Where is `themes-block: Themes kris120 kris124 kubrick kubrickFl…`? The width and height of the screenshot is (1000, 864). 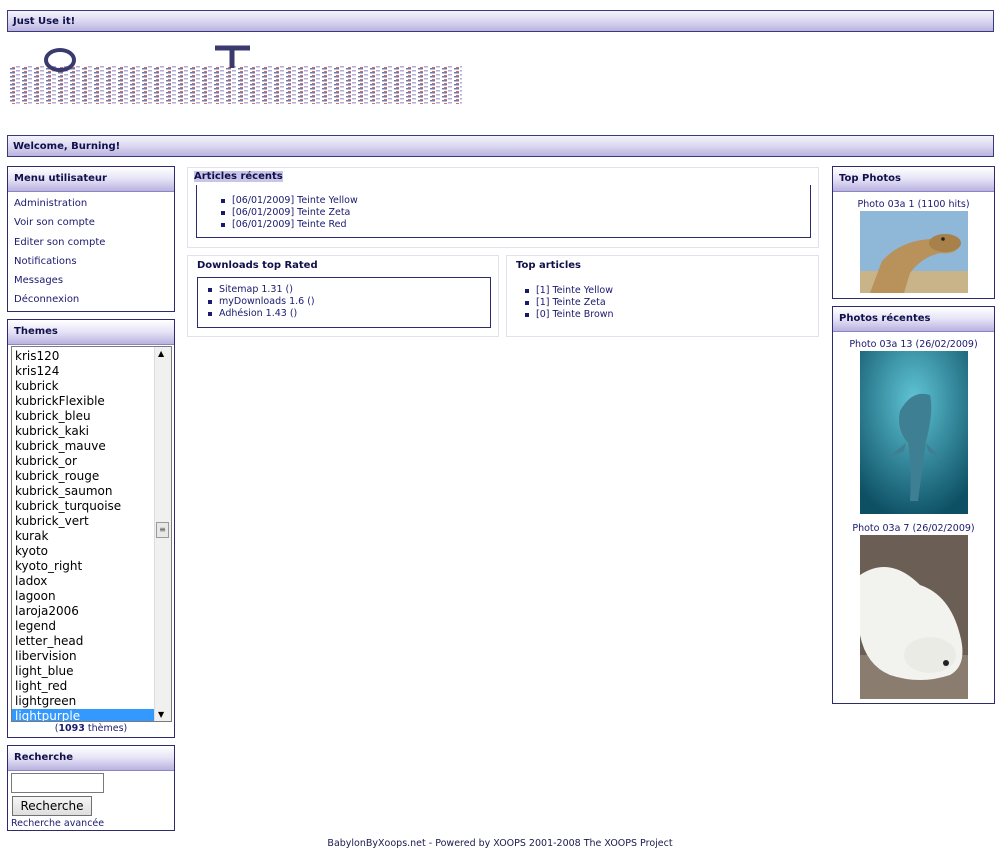
themes-block: Themes kris120 kris124 kubrick kubrickFl… is located at coordinates (91, 528).